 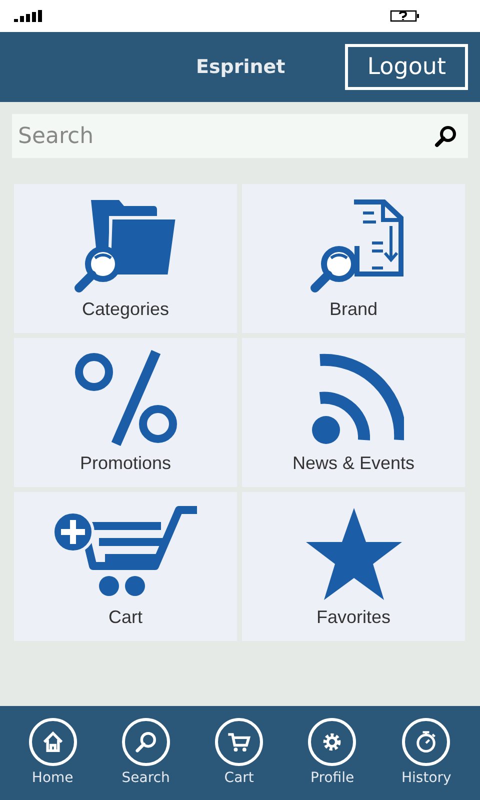 I want to click on menu-tile: Brand, so click(x=353, y=258).